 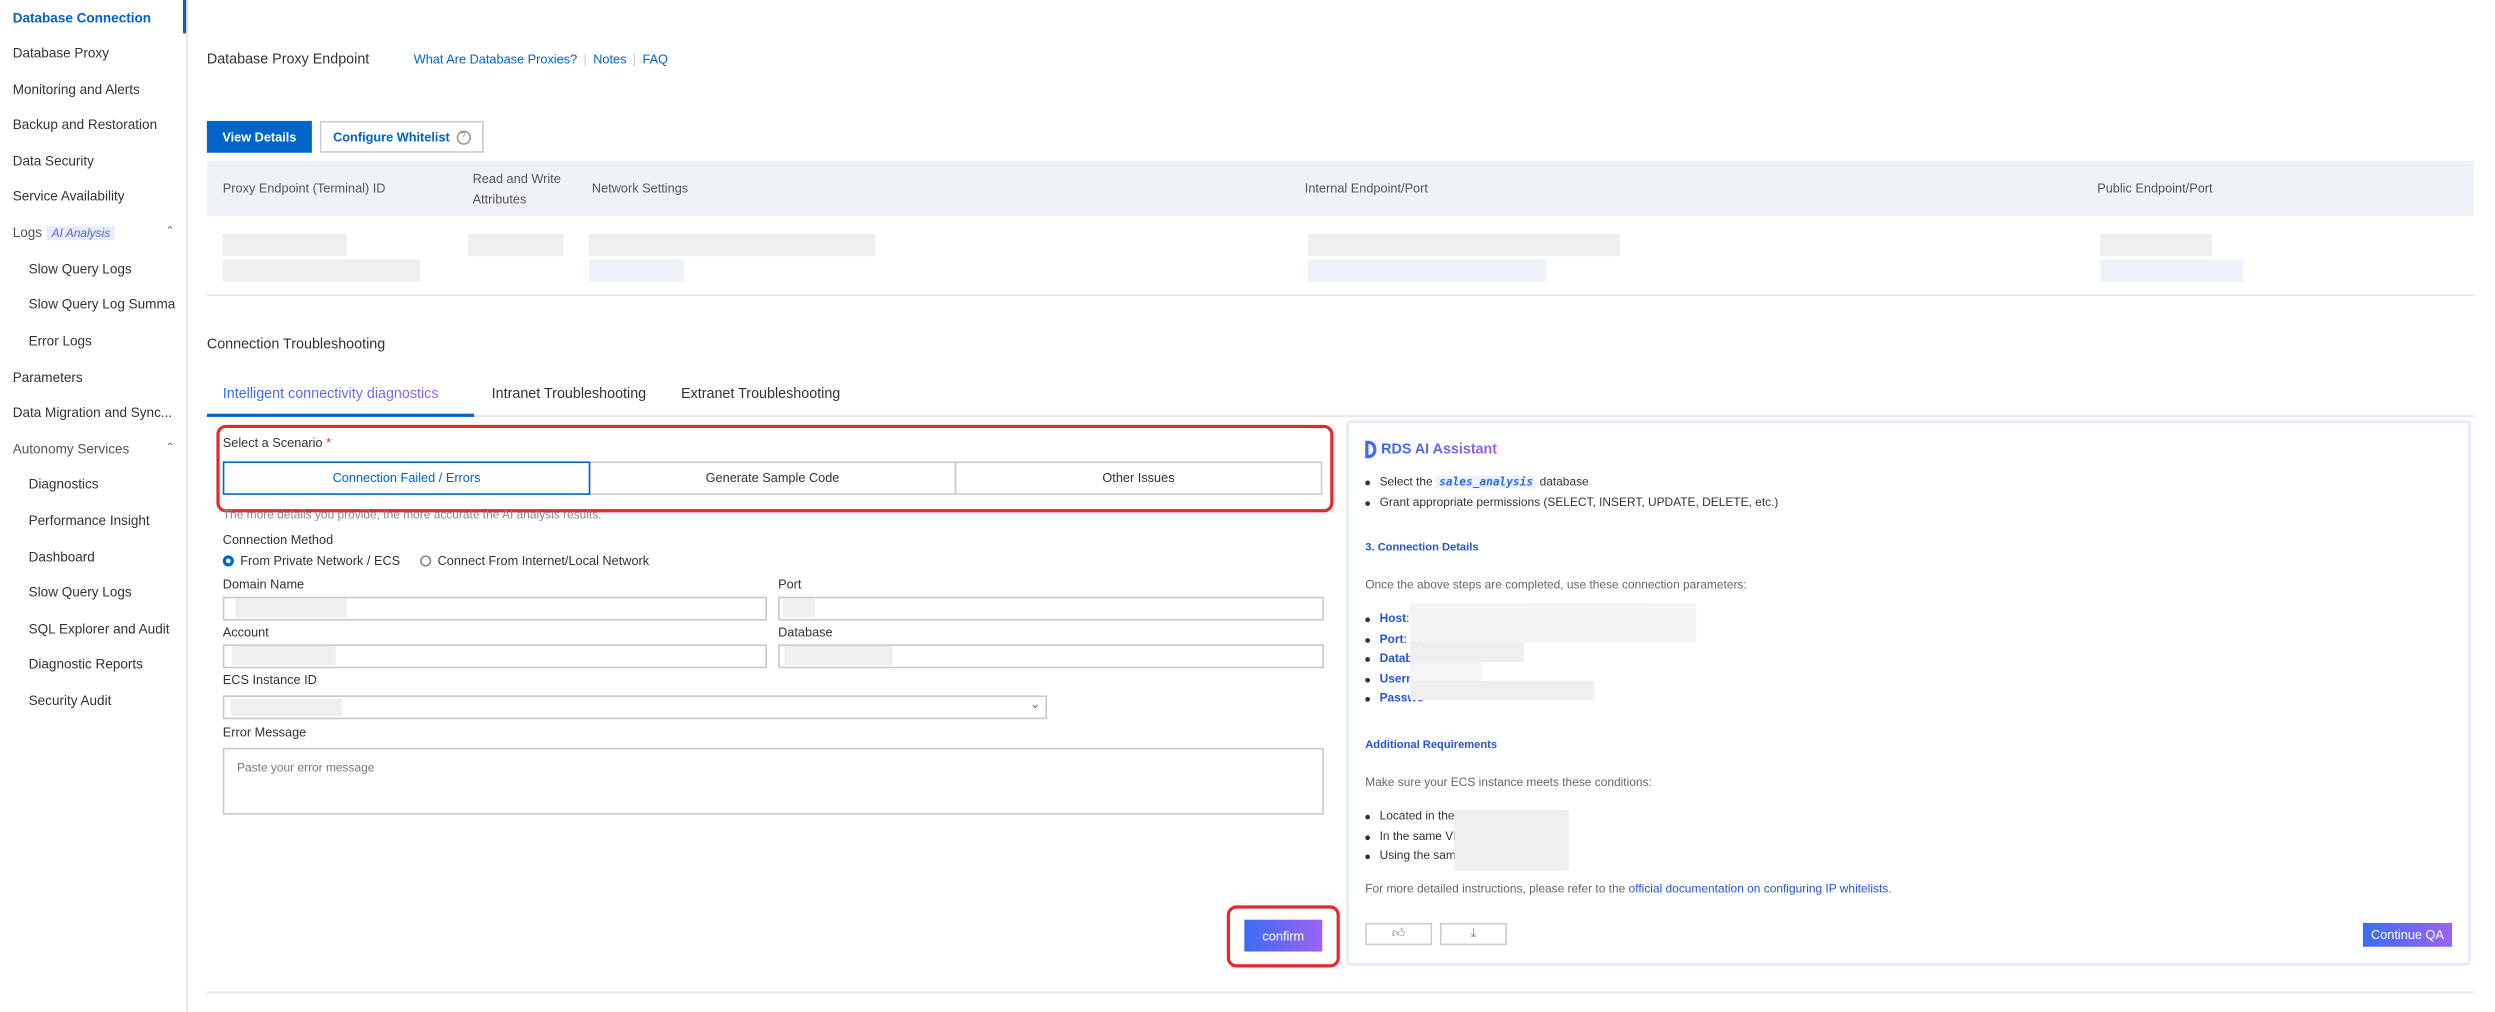 I want to click on error-label: Error Message, so click(x=264, y=732).